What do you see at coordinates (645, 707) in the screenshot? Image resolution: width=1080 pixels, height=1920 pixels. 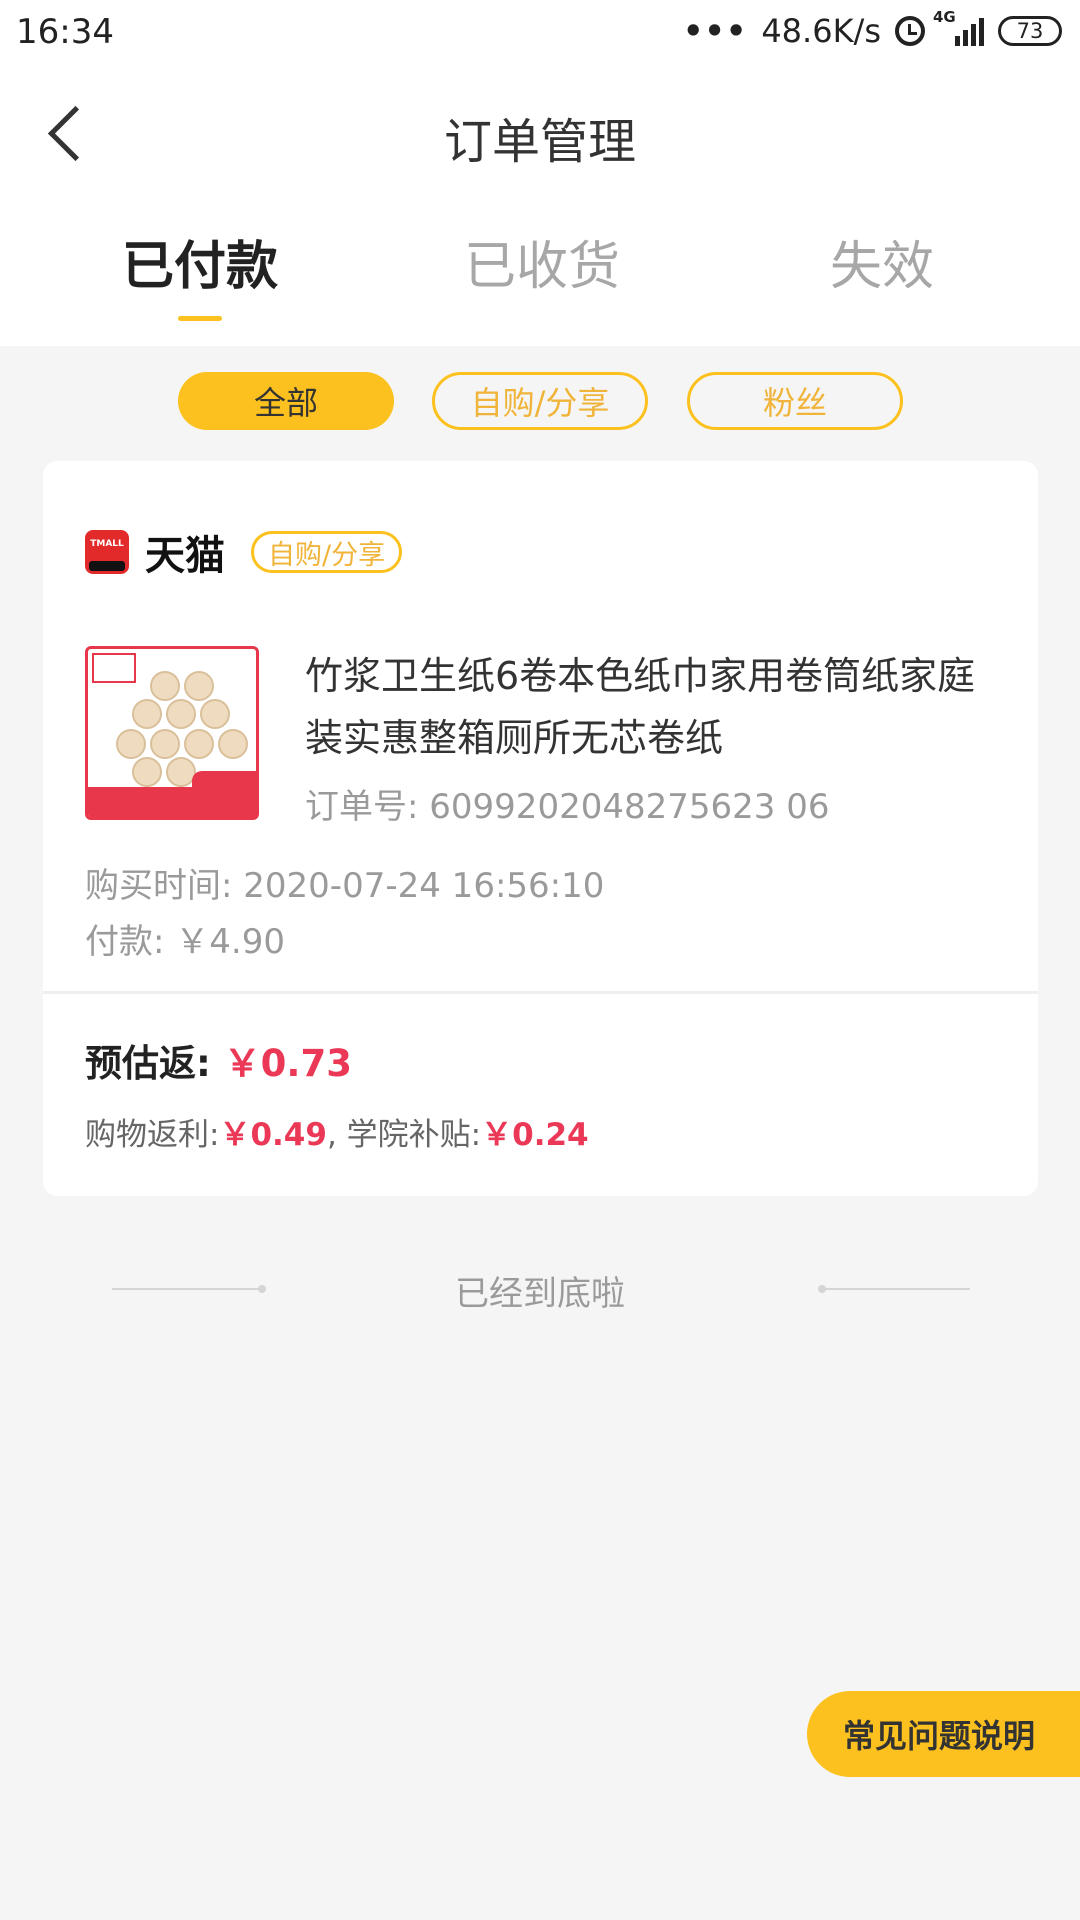 I see `product-title: 竹浆卫生纸6卷本色纸巾家用卷筒纸家庭装实惠整箱厕所无芯卷纸` at bounding box center [645, 707].